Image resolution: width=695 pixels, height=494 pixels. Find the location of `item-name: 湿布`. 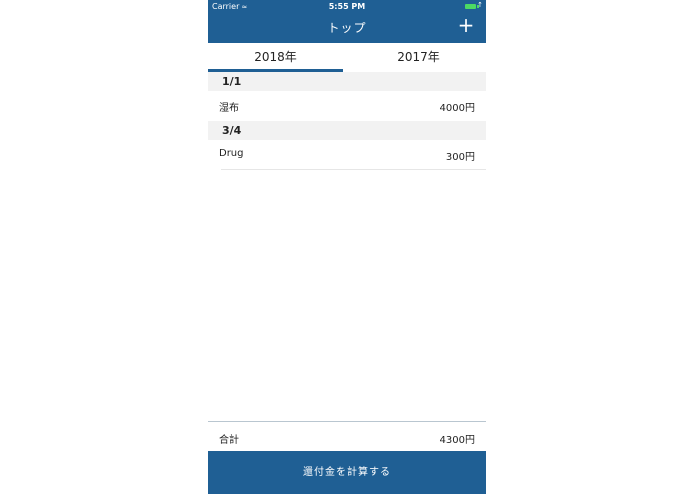

item-name: 湿布 is located at coordinates (229, 108).